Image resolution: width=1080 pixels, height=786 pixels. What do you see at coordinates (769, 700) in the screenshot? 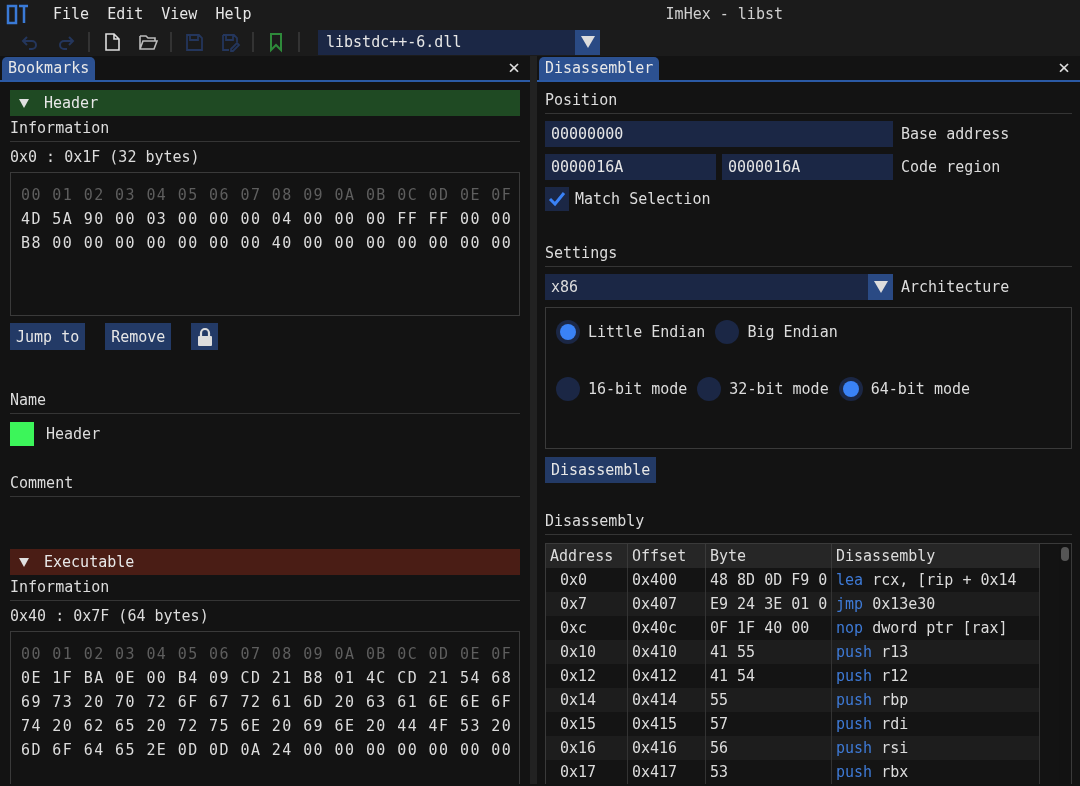
I see `table-cell: 55` at bounding box center [769, 700].